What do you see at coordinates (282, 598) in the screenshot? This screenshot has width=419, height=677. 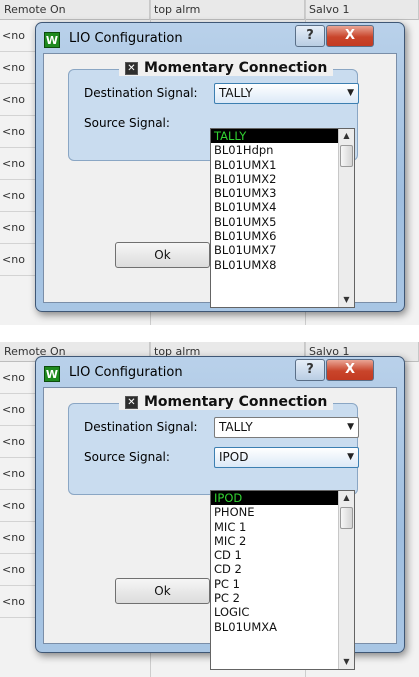 I see `dropdown-item: PC 2` at bounding box center [282, 598].